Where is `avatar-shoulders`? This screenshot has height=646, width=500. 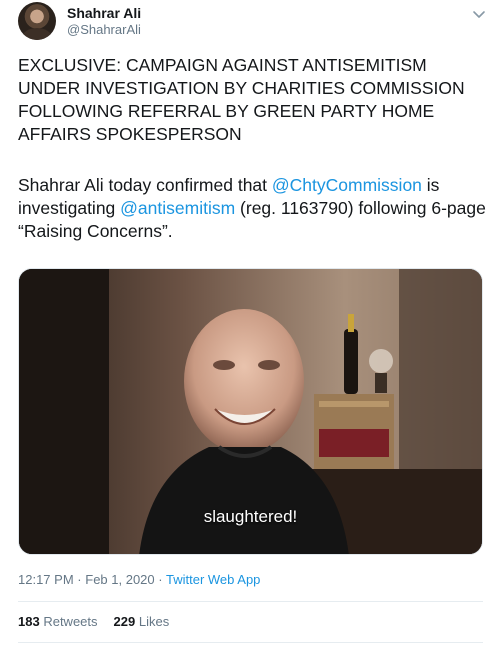
avatar-shoulders is located at coordinates (37, 34).